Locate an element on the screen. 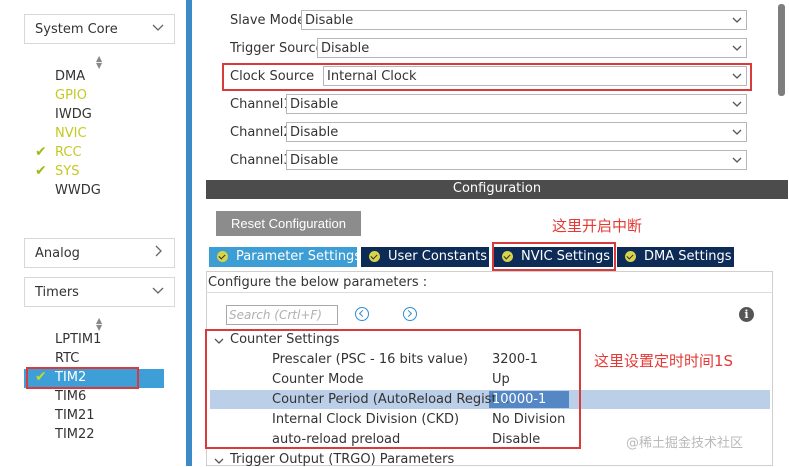 This screenshot has height=467, width=789. tab-label: User Constants is located at coordinates (437, 256).